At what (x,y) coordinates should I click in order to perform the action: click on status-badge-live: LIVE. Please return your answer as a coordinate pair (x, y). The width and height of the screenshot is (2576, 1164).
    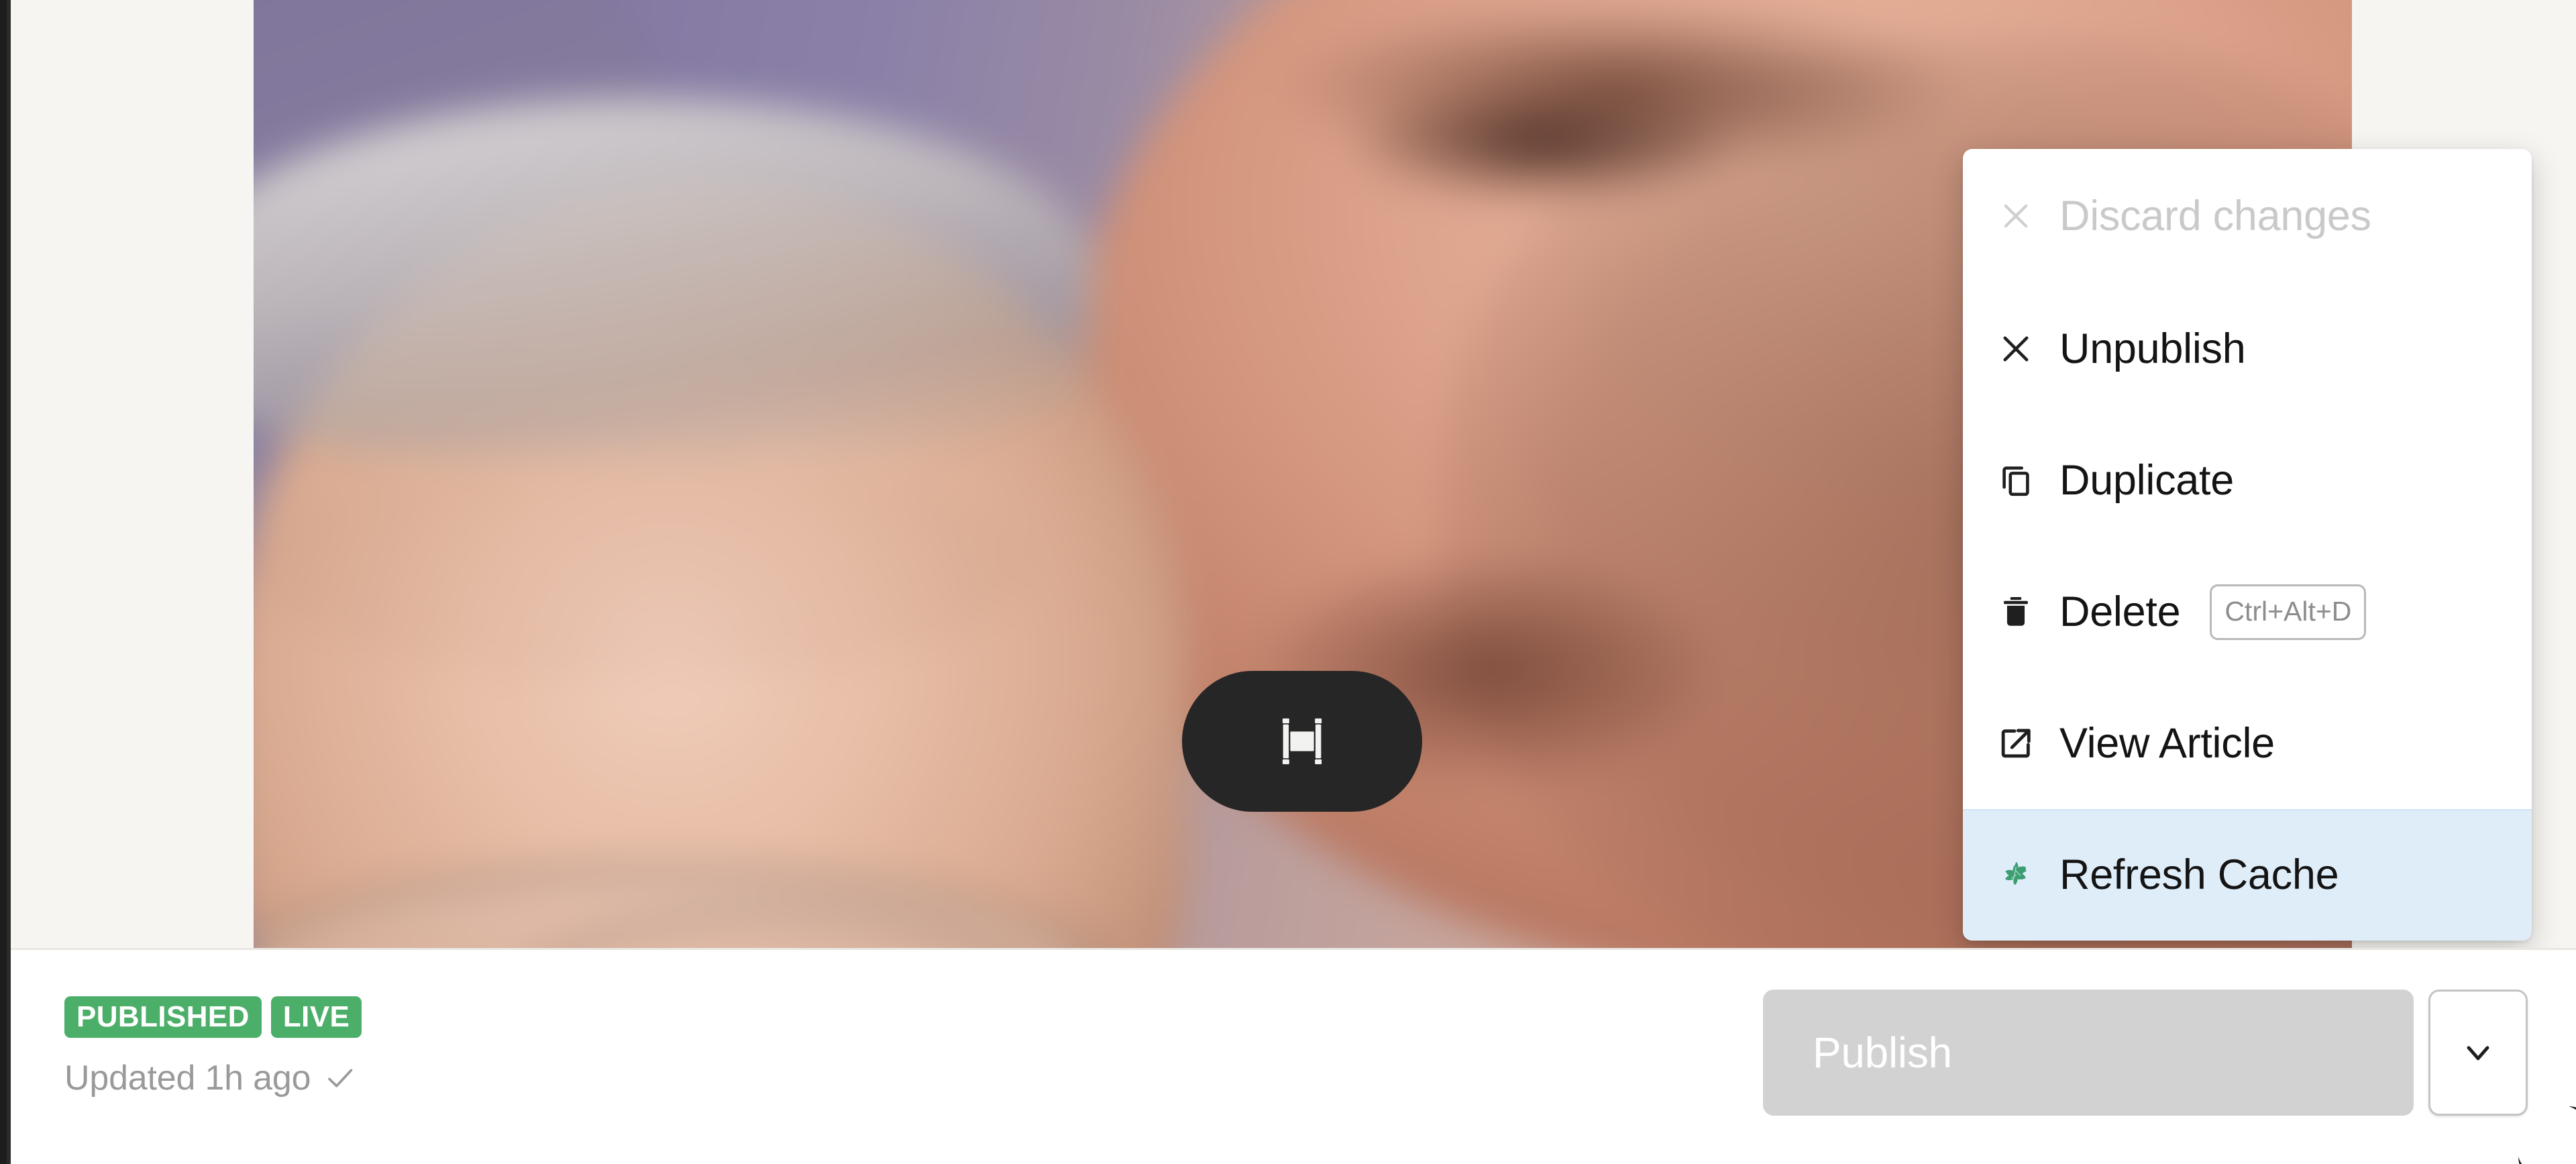
    Looking at the image, I should click on (316, 1017).